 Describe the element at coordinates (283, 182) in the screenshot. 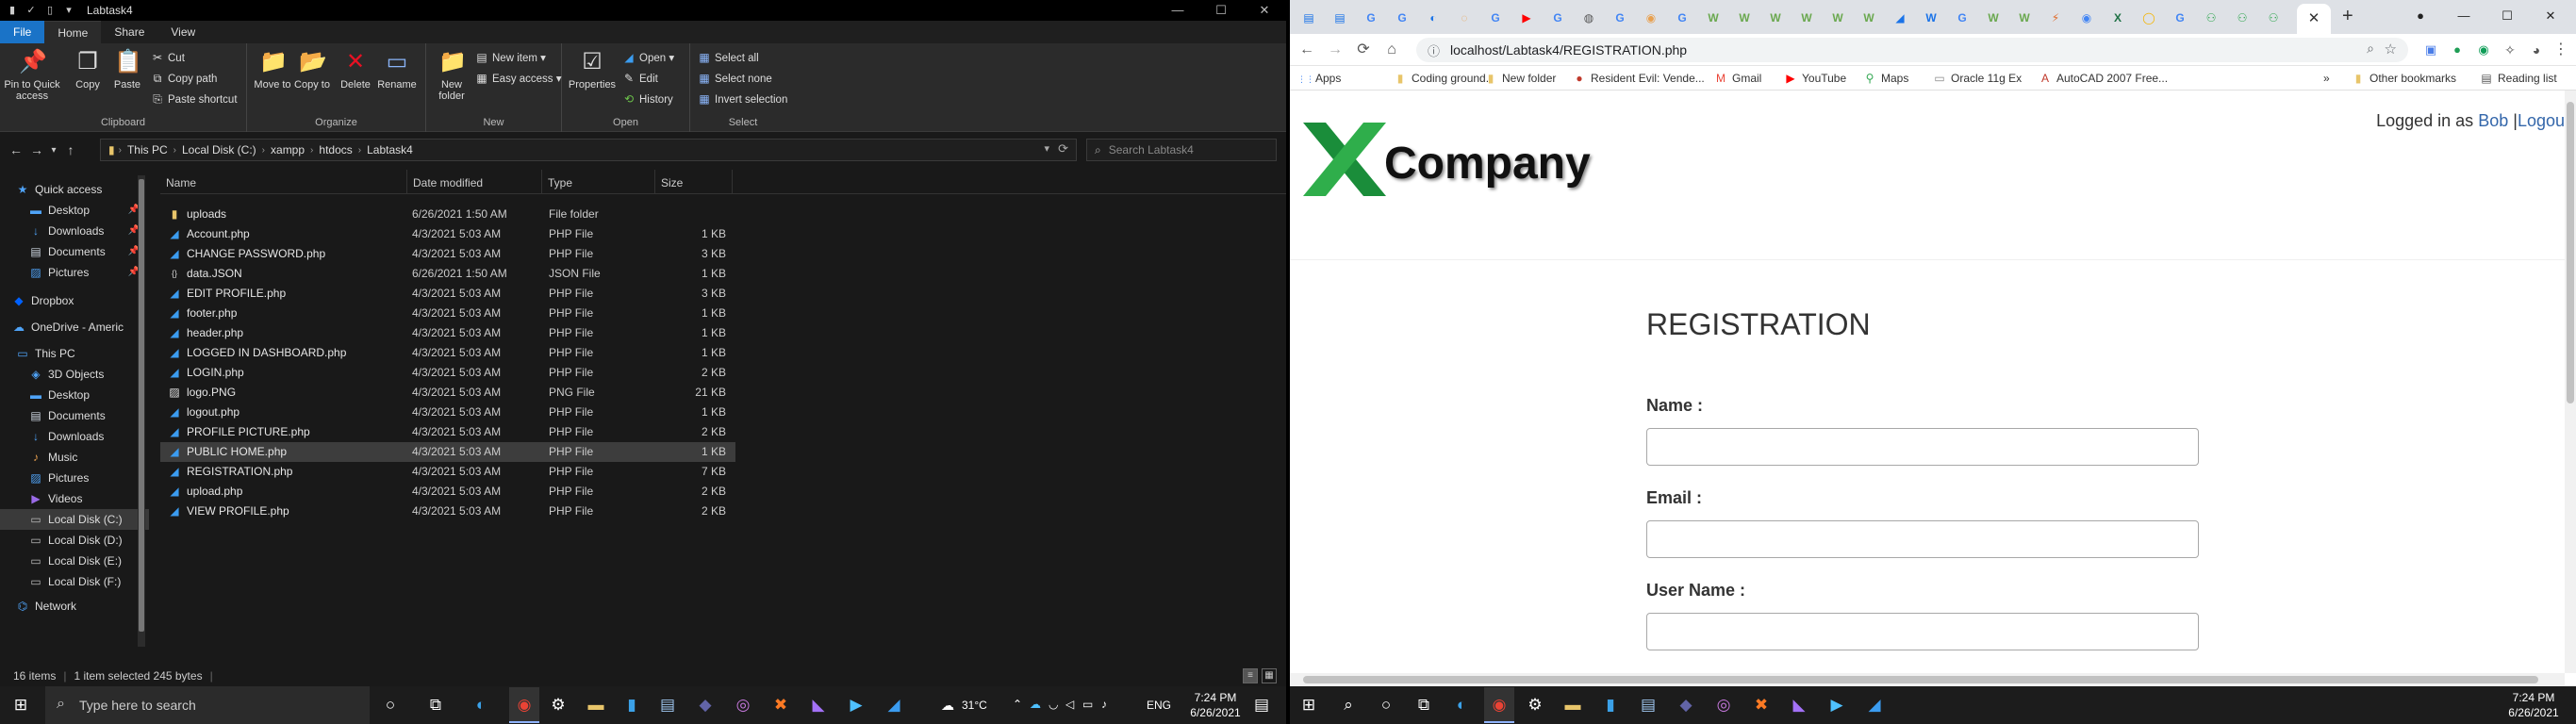

I see `column-header-name: Name` at that location.